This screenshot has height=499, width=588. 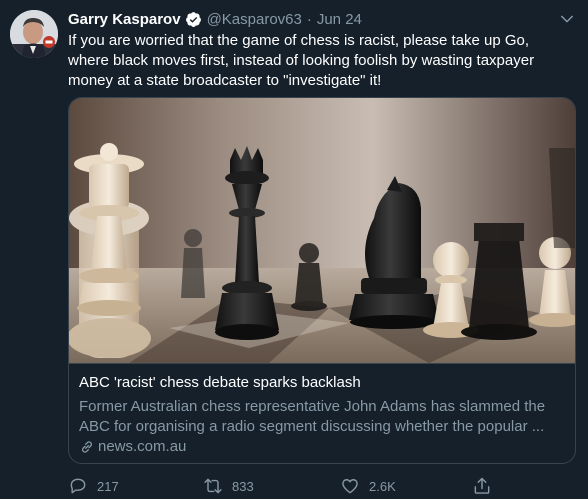 I want to click on retweet-count: 833, so click(x=243, y=486).